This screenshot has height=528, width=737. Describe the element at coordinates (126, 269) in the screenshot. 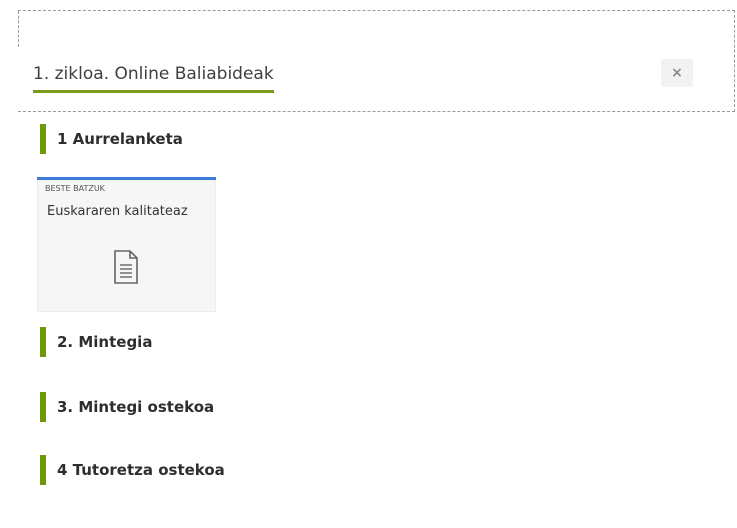

I see `document-icon` at that location.